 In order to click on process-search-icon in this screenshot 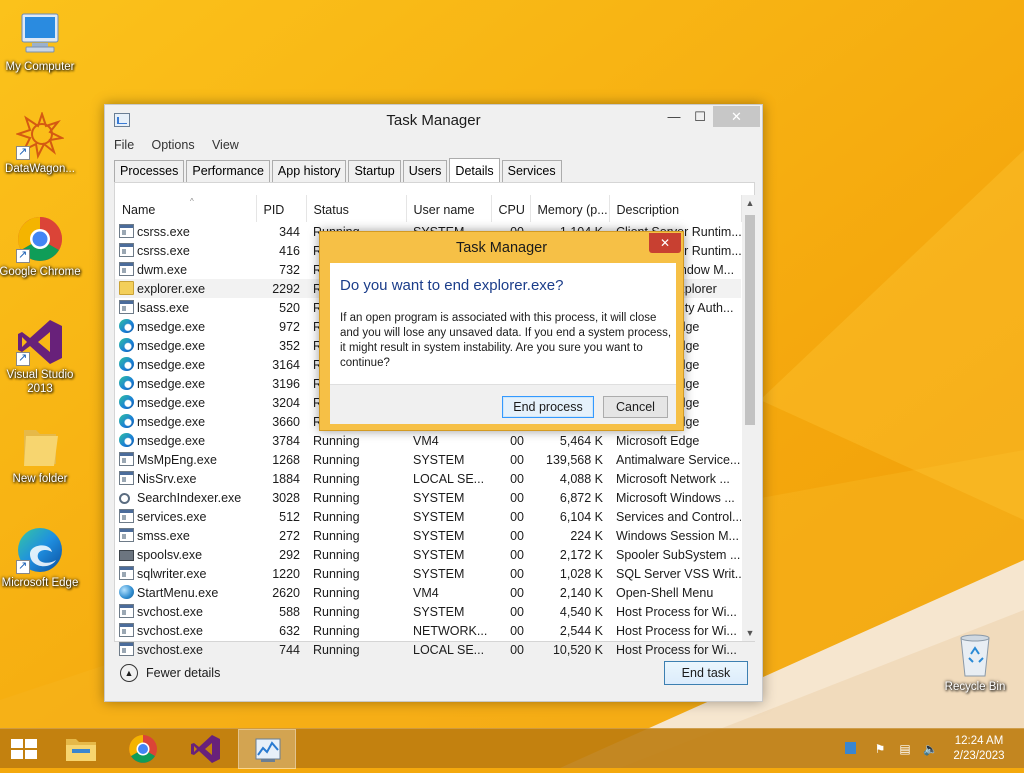, I will do `click(124, 498)`.